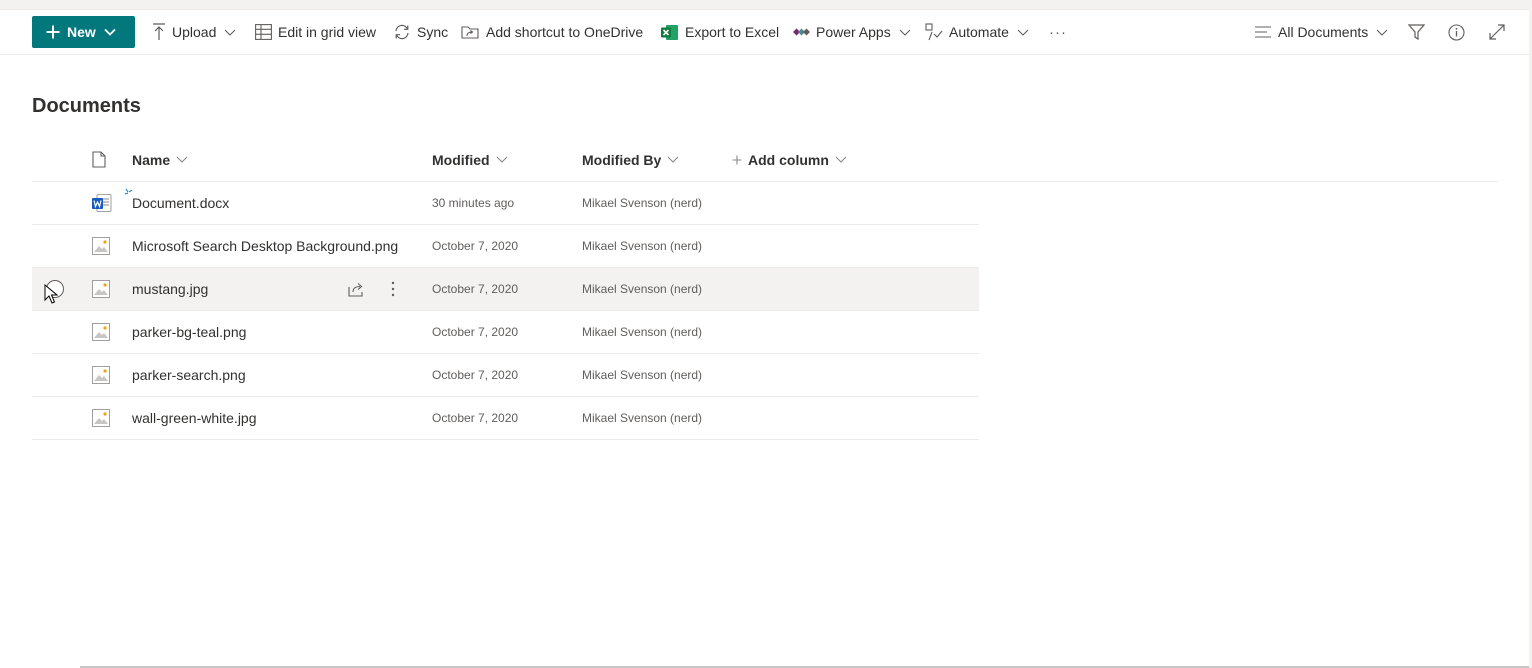 Image resolution: width=1532 pixels, height=668 pixels. I want to click on more-actions-button, so click(393, 289).